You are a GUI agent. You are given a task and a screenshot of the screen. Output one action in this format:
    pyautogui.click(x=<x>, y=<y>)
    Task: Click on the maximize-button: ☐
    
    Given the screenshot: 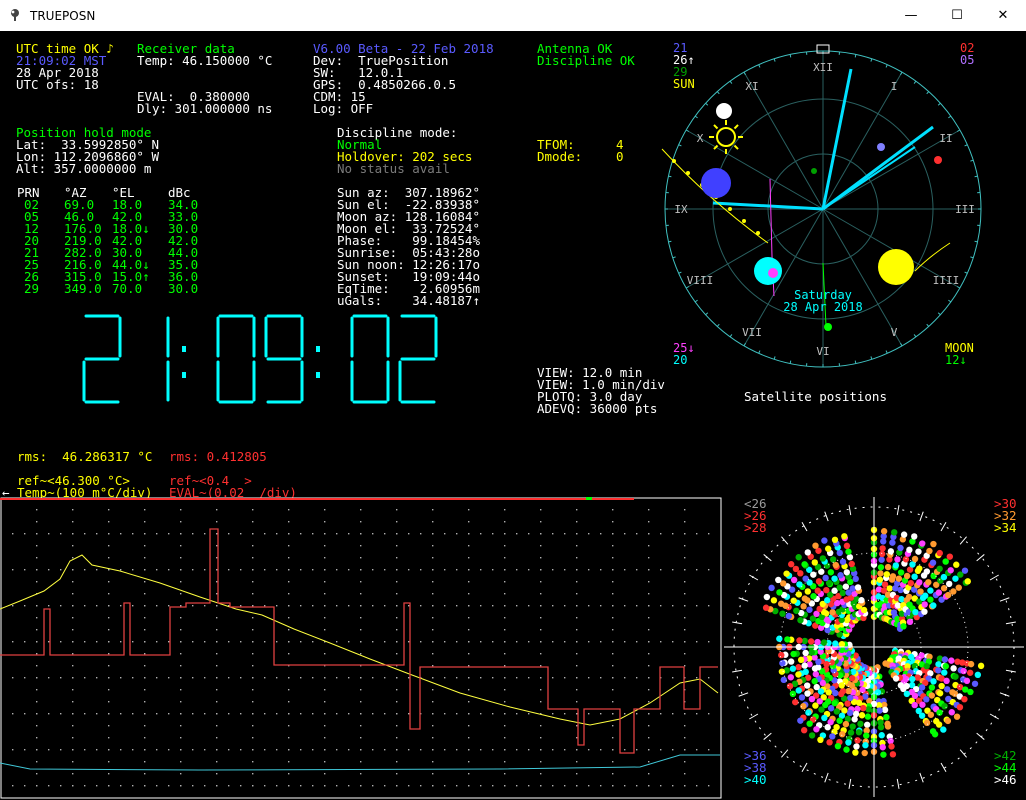 What is the action you would take?
    pyautogui.click(x=957, y=15)
    